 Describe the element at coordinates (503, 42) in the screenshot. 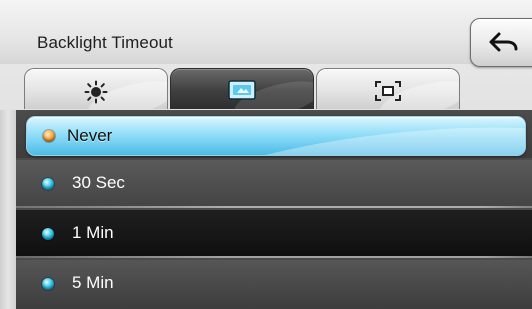

I see `back-arrow-icon` at that location.